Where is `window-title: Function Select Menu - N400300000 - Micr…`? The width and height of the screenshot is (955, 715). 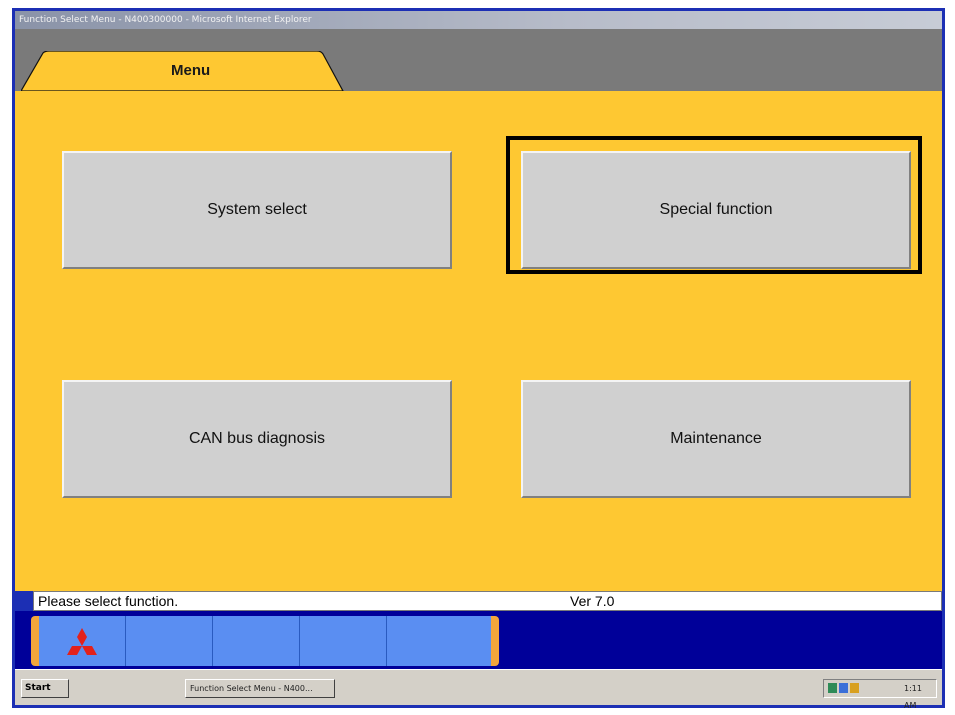 window-title: Function Select Menu - N400300000 - Micr… is located at coordinates (478, 20).